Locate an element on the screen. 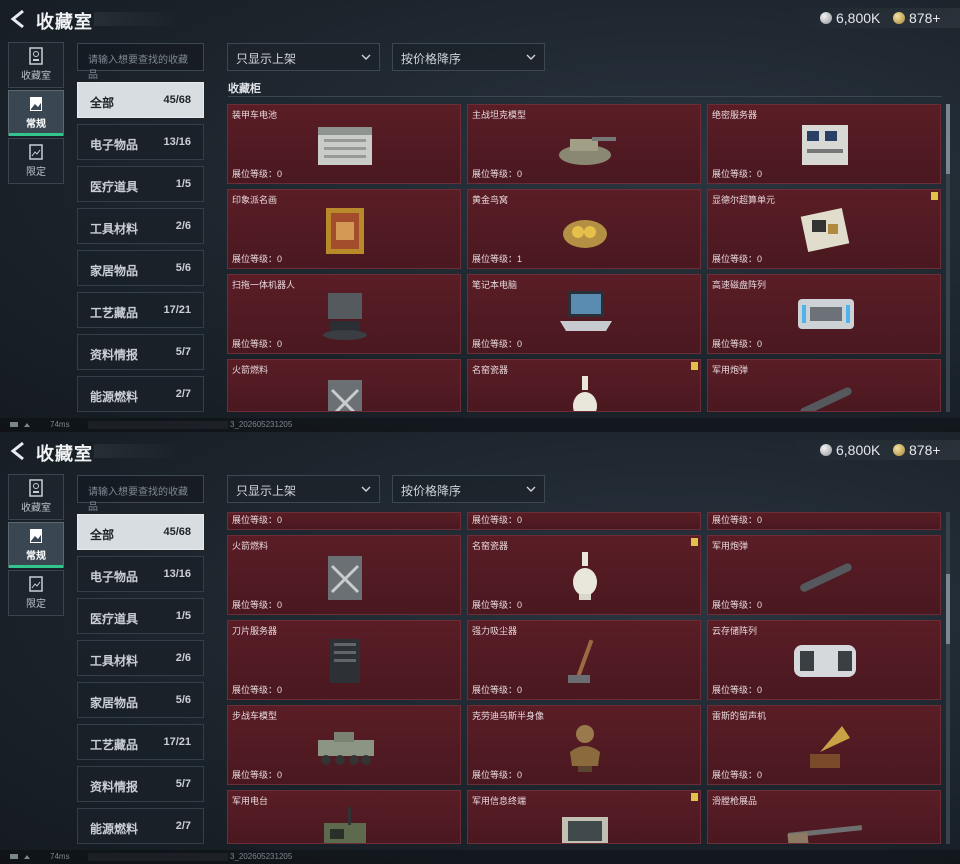 The height and width of the screenshot is (864, 960). category-count: 13/16 is located at coordinates (177, 142).